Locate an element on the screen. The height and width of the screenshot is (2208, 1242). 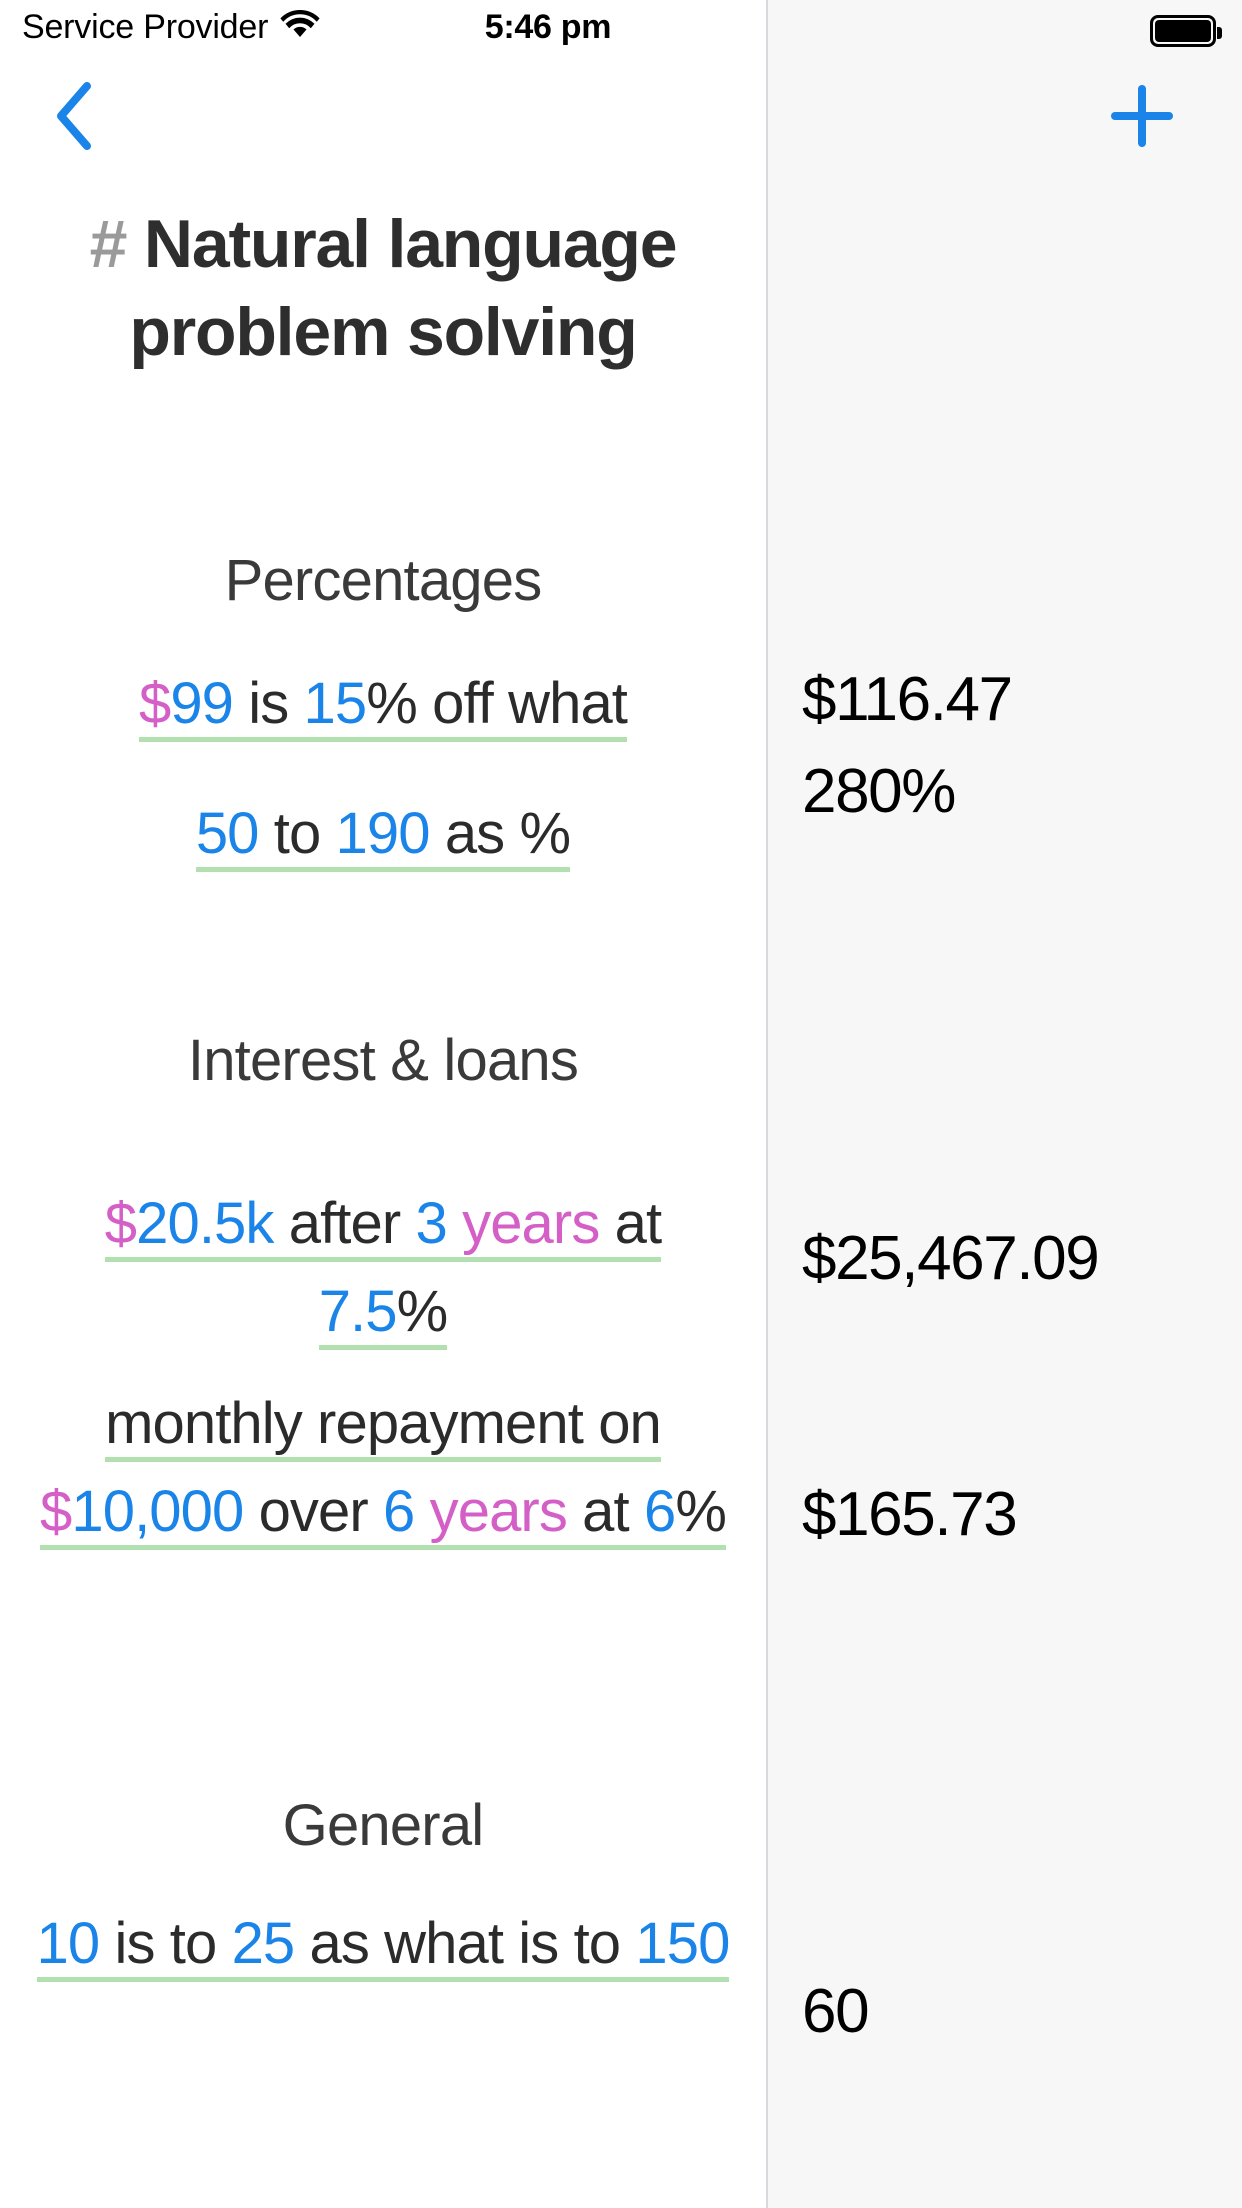
section-title: Percentages is located at coordinates (383, 580).